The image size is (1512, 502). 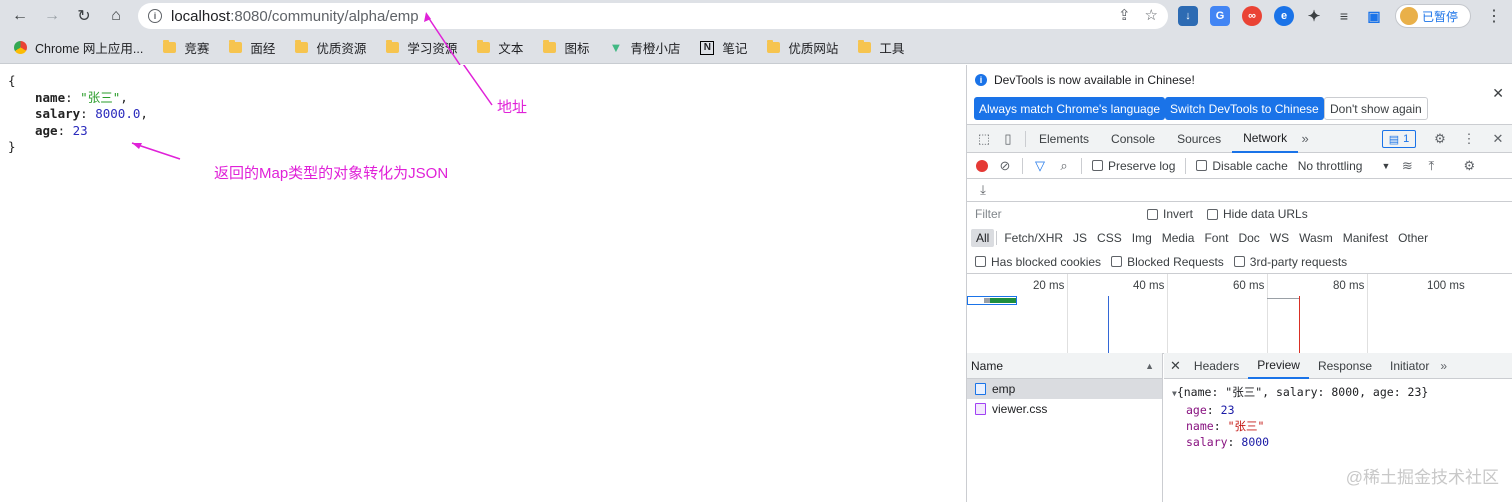 What do you see at coordinates (1257, 214) in the screenshot?
I see `hide-data-urls-checkbox: Hide data URLs` at bounding box center [1257, 214].